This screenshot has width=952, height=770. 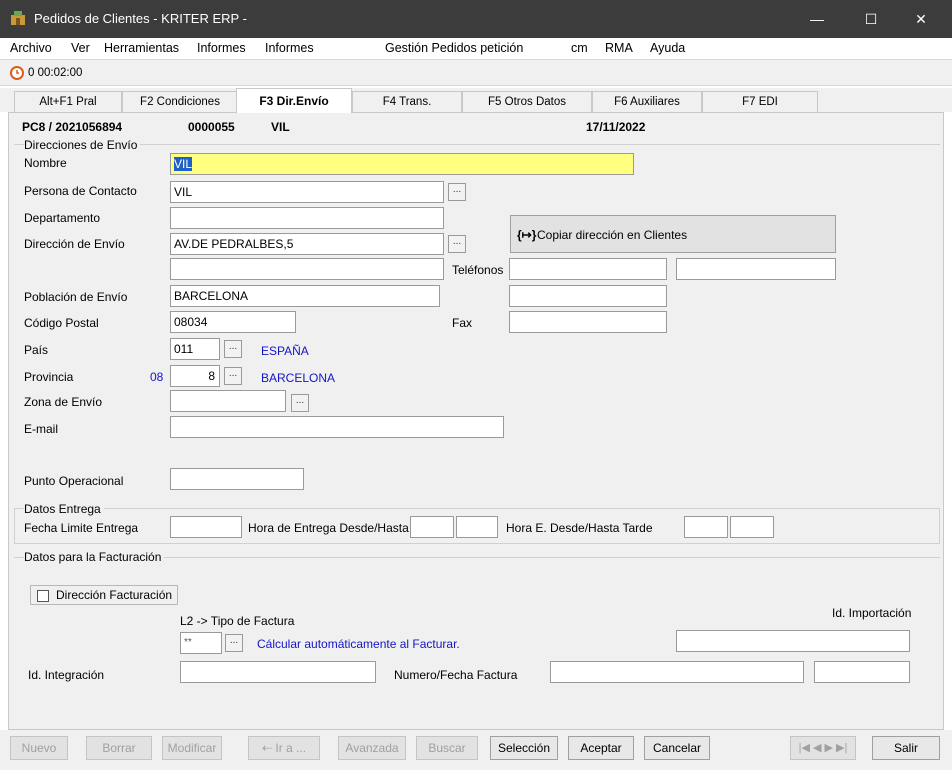 I want to click on order-client: VIL, so click(x=280, y=127).